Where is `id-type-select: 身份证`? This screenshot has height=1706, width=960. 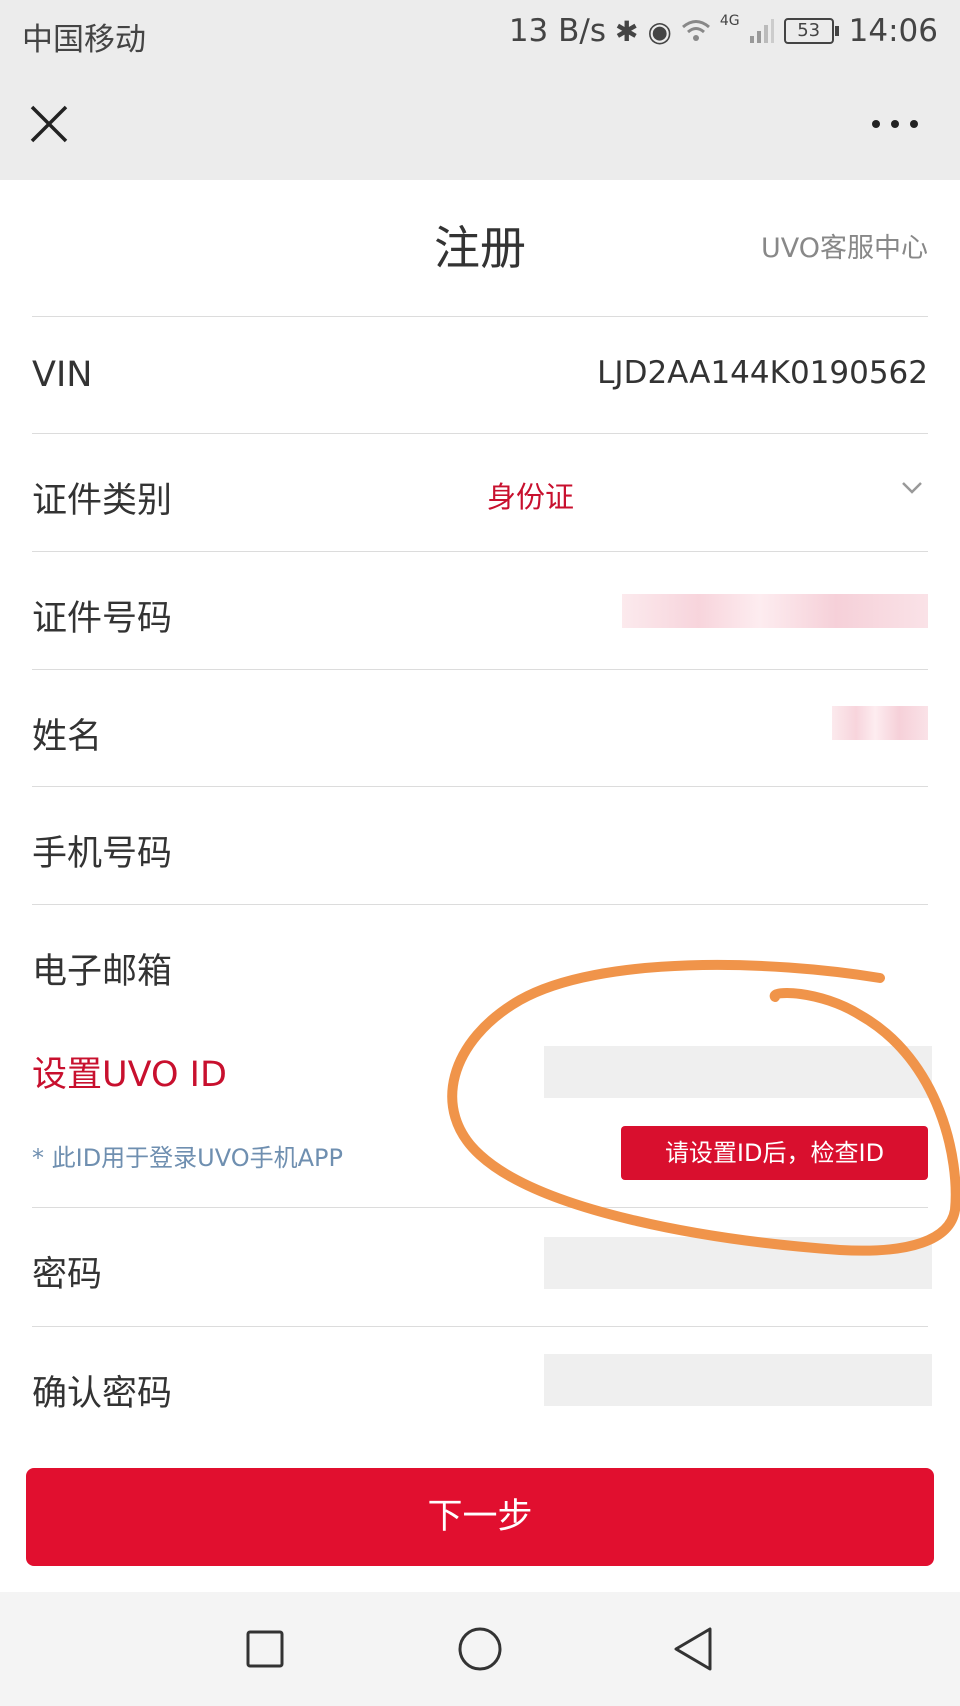
id-type-select: 身份证 is located at coordinates (530, 495).